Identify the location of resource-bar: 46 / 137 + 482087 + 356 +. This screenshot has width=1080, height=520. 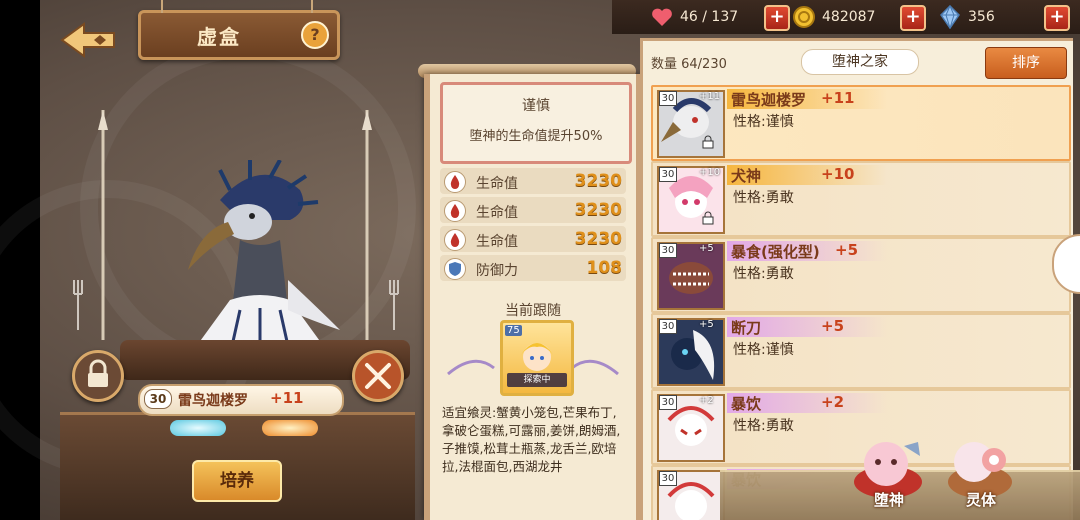
(846, 17).